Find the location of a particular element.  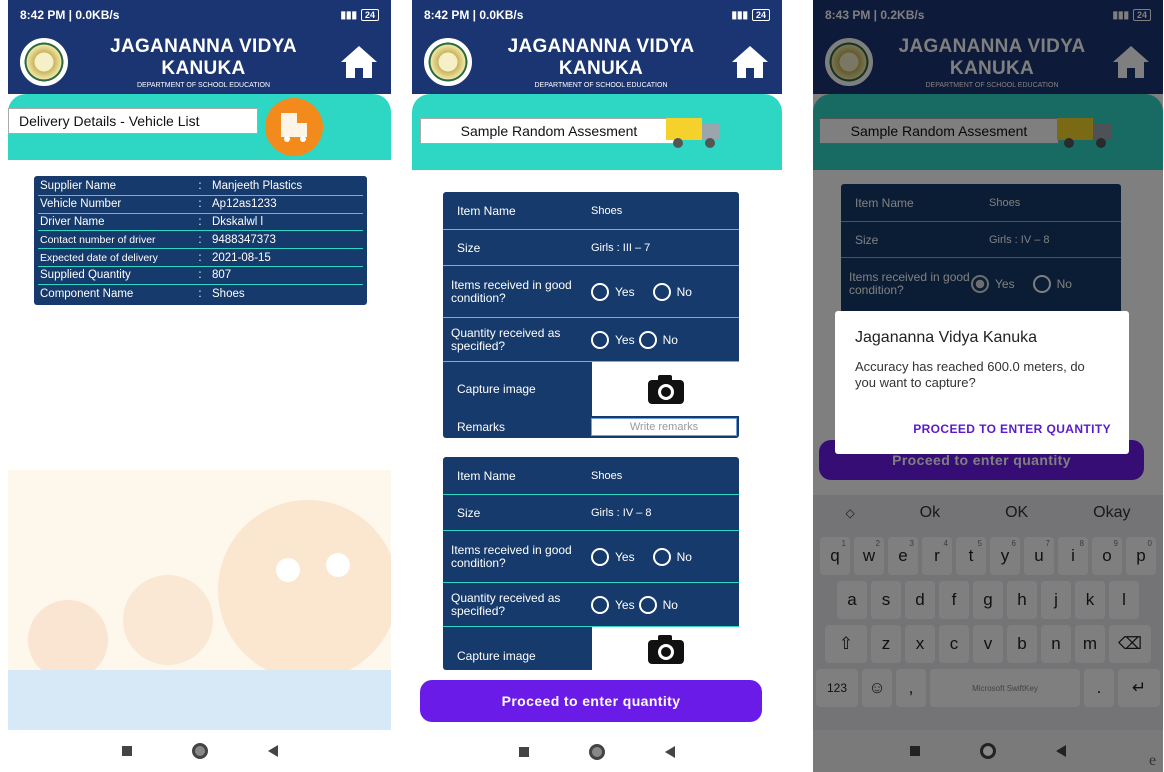

table-row: Driver Name: Dkskalwl l is located at coordinates (200, 223).